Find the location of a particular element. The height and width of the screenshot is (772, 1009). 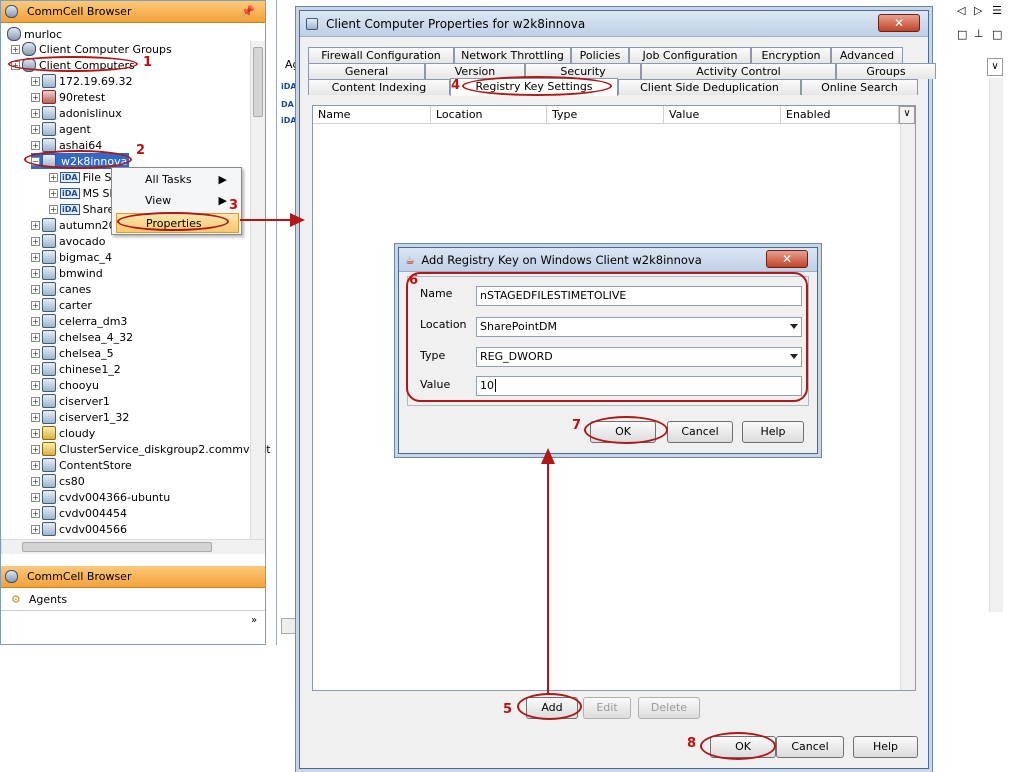

callout-number: 8 is located at coordinates (692, 743).